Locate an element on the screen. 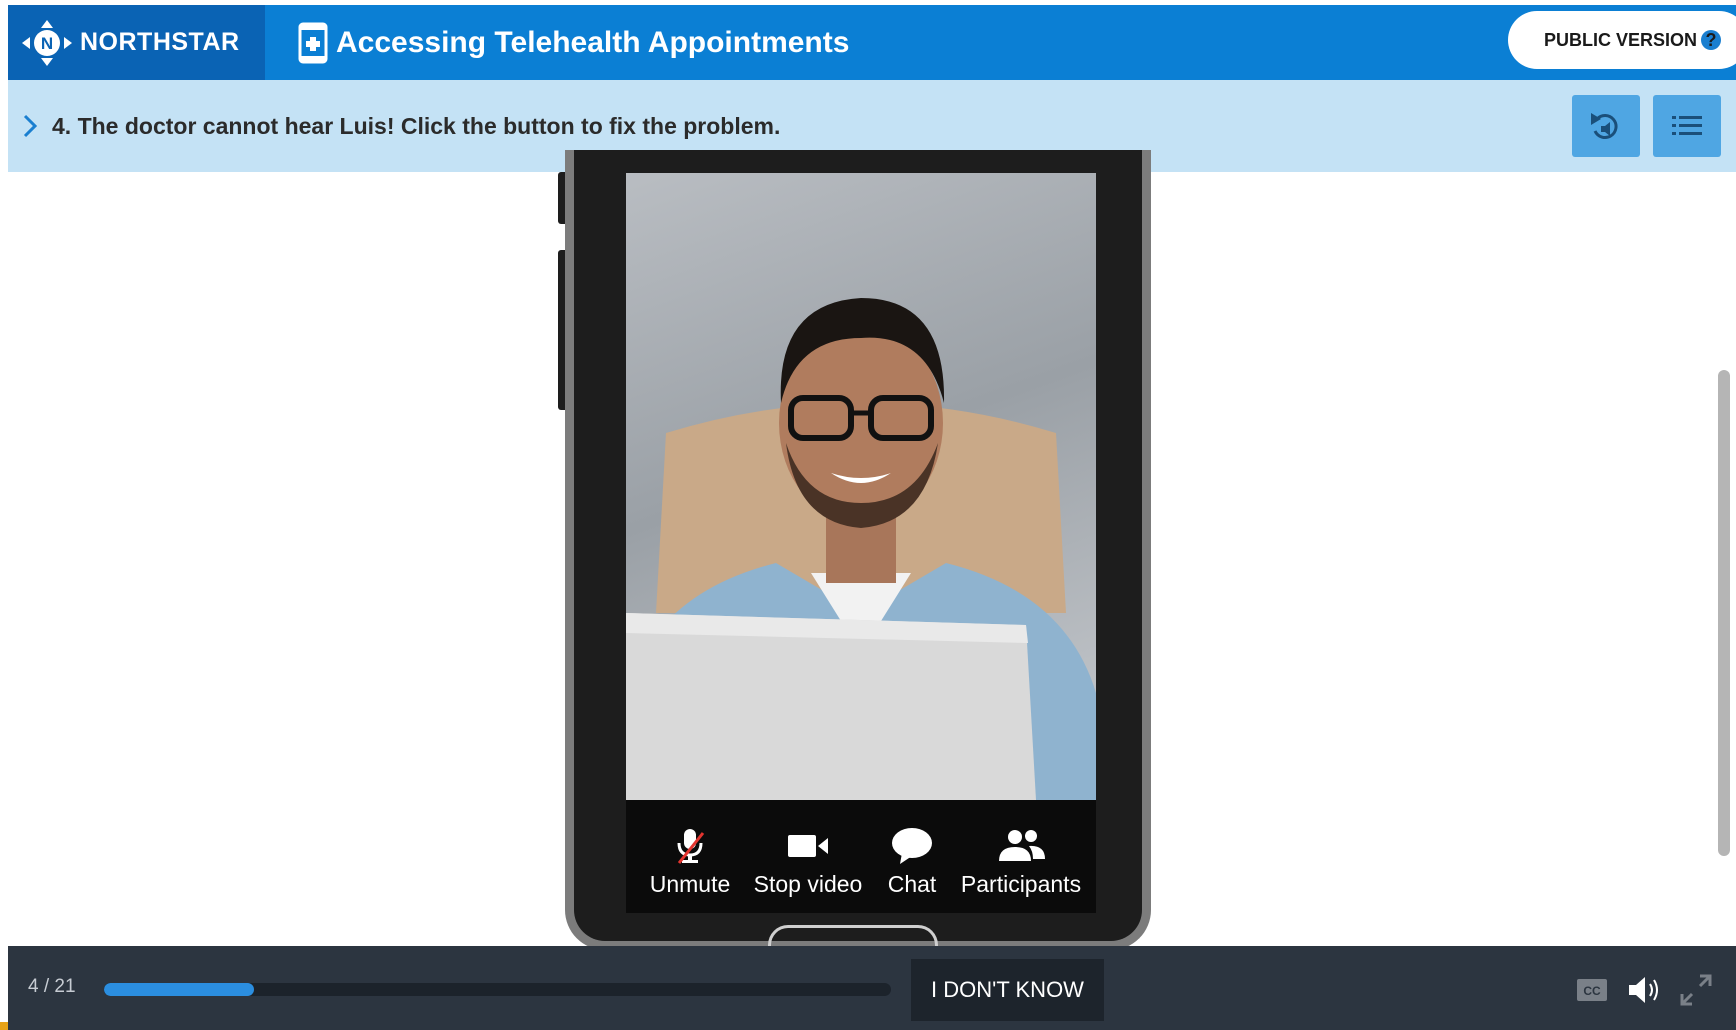 Image resolution: width=1736 pixels, height=1030 pixels. video-camera-icon is located at coordinates (808, 846).